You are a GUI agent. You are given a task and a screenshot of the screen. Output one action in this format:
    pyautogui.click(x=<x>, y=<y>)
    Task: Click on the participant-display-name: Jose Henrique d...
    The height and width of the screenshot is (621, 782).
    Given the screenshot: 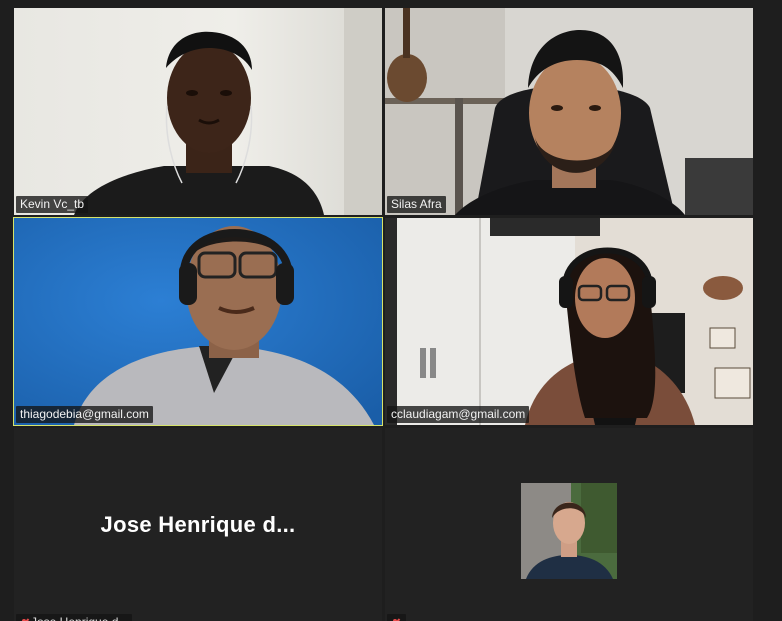 What is the action you would take?
    pyautogui.click(x=198, y=524)
    